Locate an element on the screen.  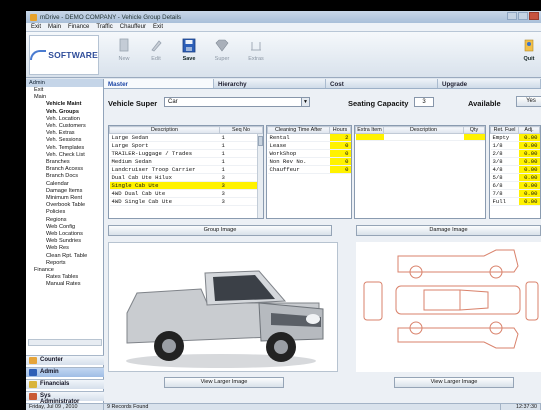
cleaning-type-cell: Lease is located at coordinates (298, 145).